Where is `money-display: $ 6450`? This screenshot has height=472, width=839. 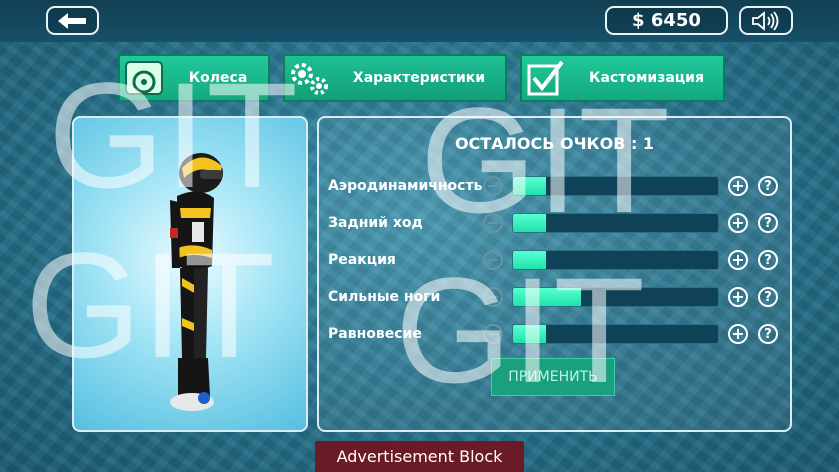
money-display: $ 6450 is located at coordinates (666, 20).